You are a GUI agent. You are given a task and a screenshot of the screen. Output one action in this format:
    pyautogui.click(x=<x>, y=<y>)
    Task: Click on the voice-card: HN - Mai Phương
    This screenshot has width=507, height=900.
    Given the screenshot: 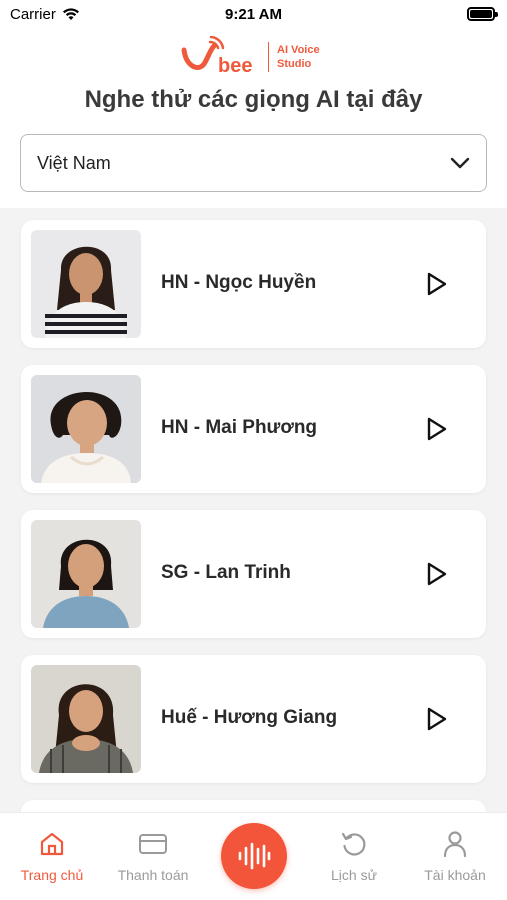 What is the action you would take?
    pyautogui.click(x=253, y=429)
    